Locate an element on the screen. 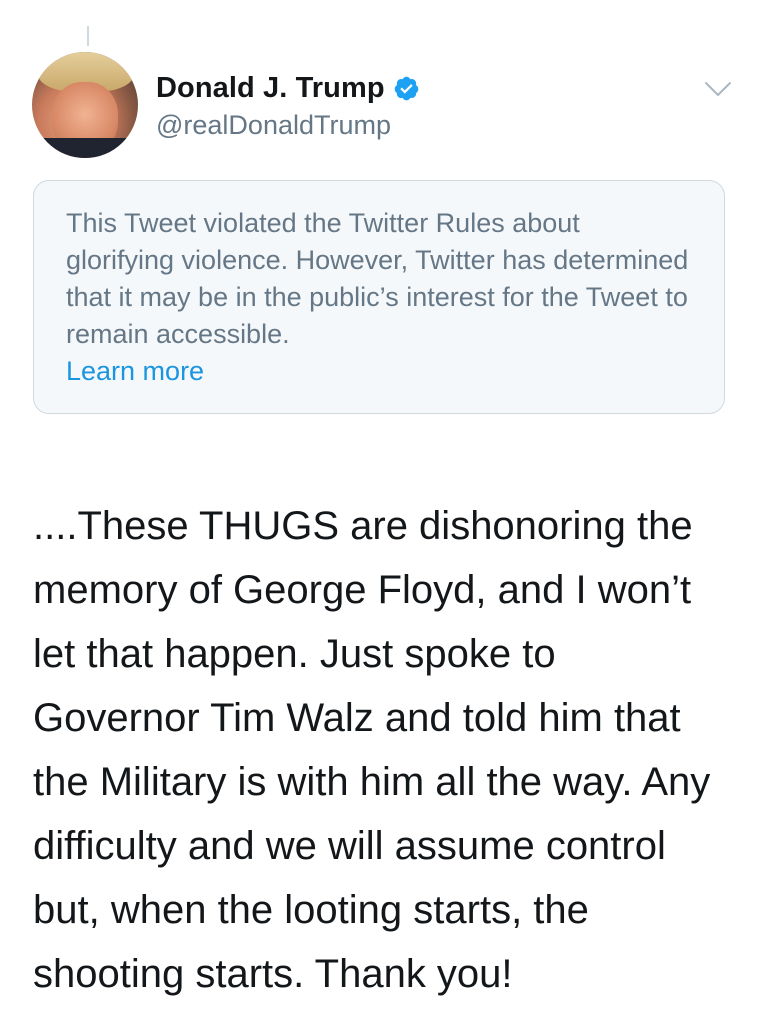  chevron-down-icon is located at coordinates (718, 89).